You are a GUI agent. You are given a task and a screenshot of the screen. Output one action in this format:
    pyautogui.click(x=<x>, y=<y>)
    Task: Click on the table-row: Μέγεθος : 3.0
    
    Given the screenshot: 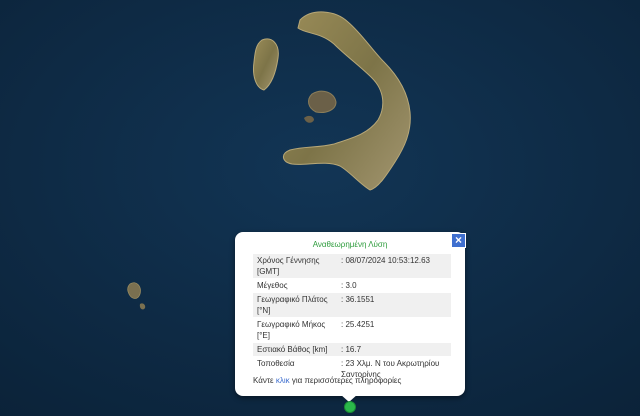 What is the action you would take?
    pyautogui.click(x=352, y=285)
    